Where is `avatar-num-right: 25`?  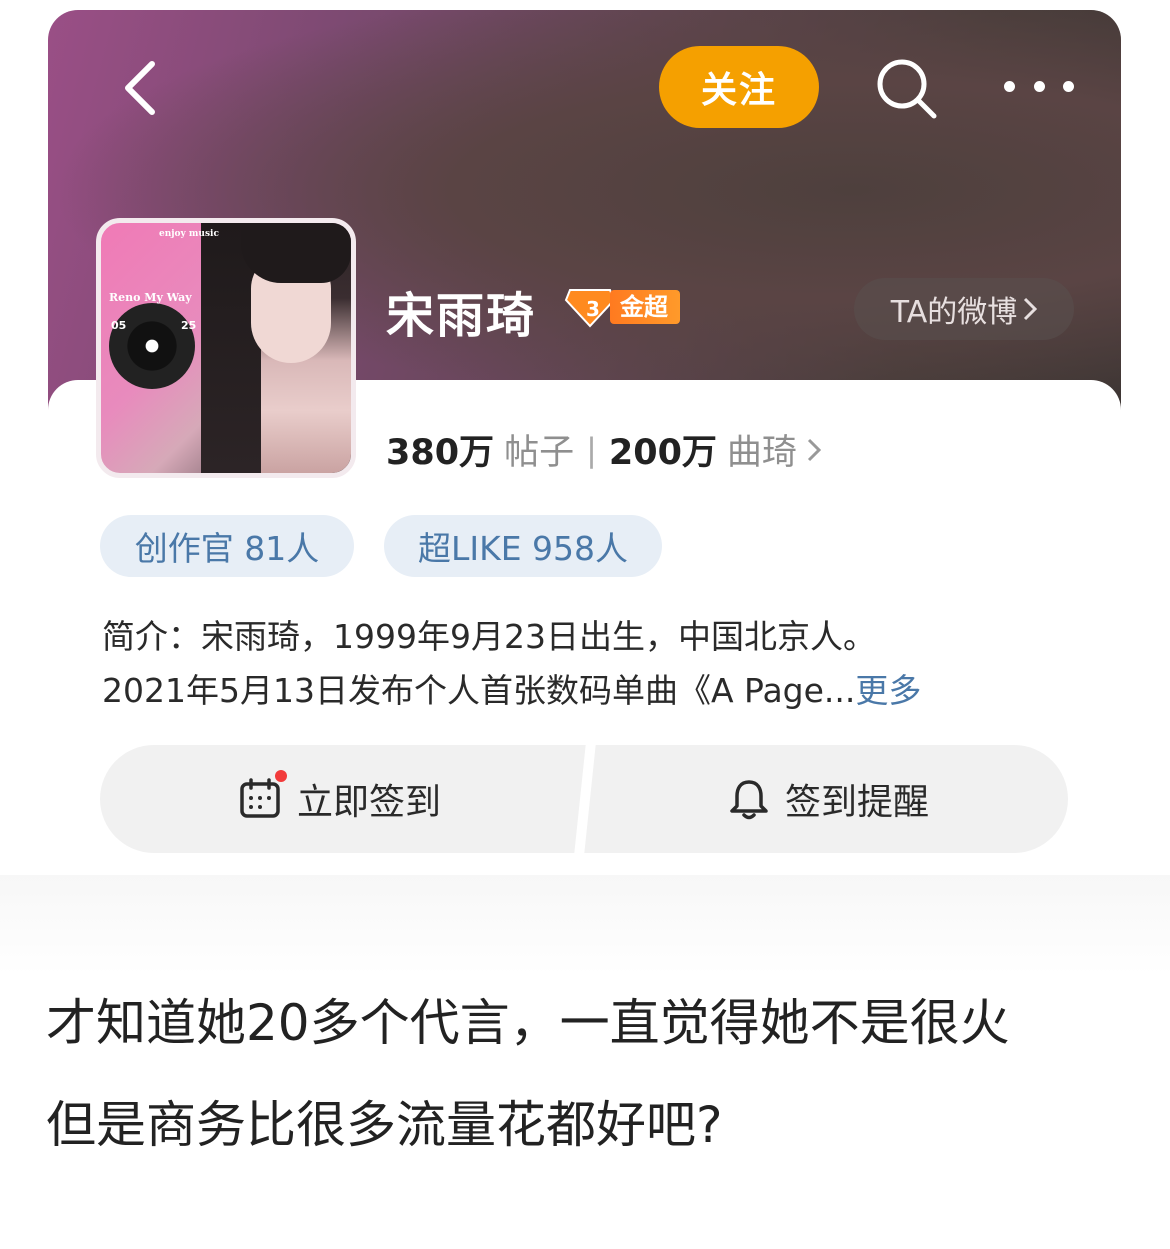
avatar-num-right: 25 is located at coordinates (189, 325).